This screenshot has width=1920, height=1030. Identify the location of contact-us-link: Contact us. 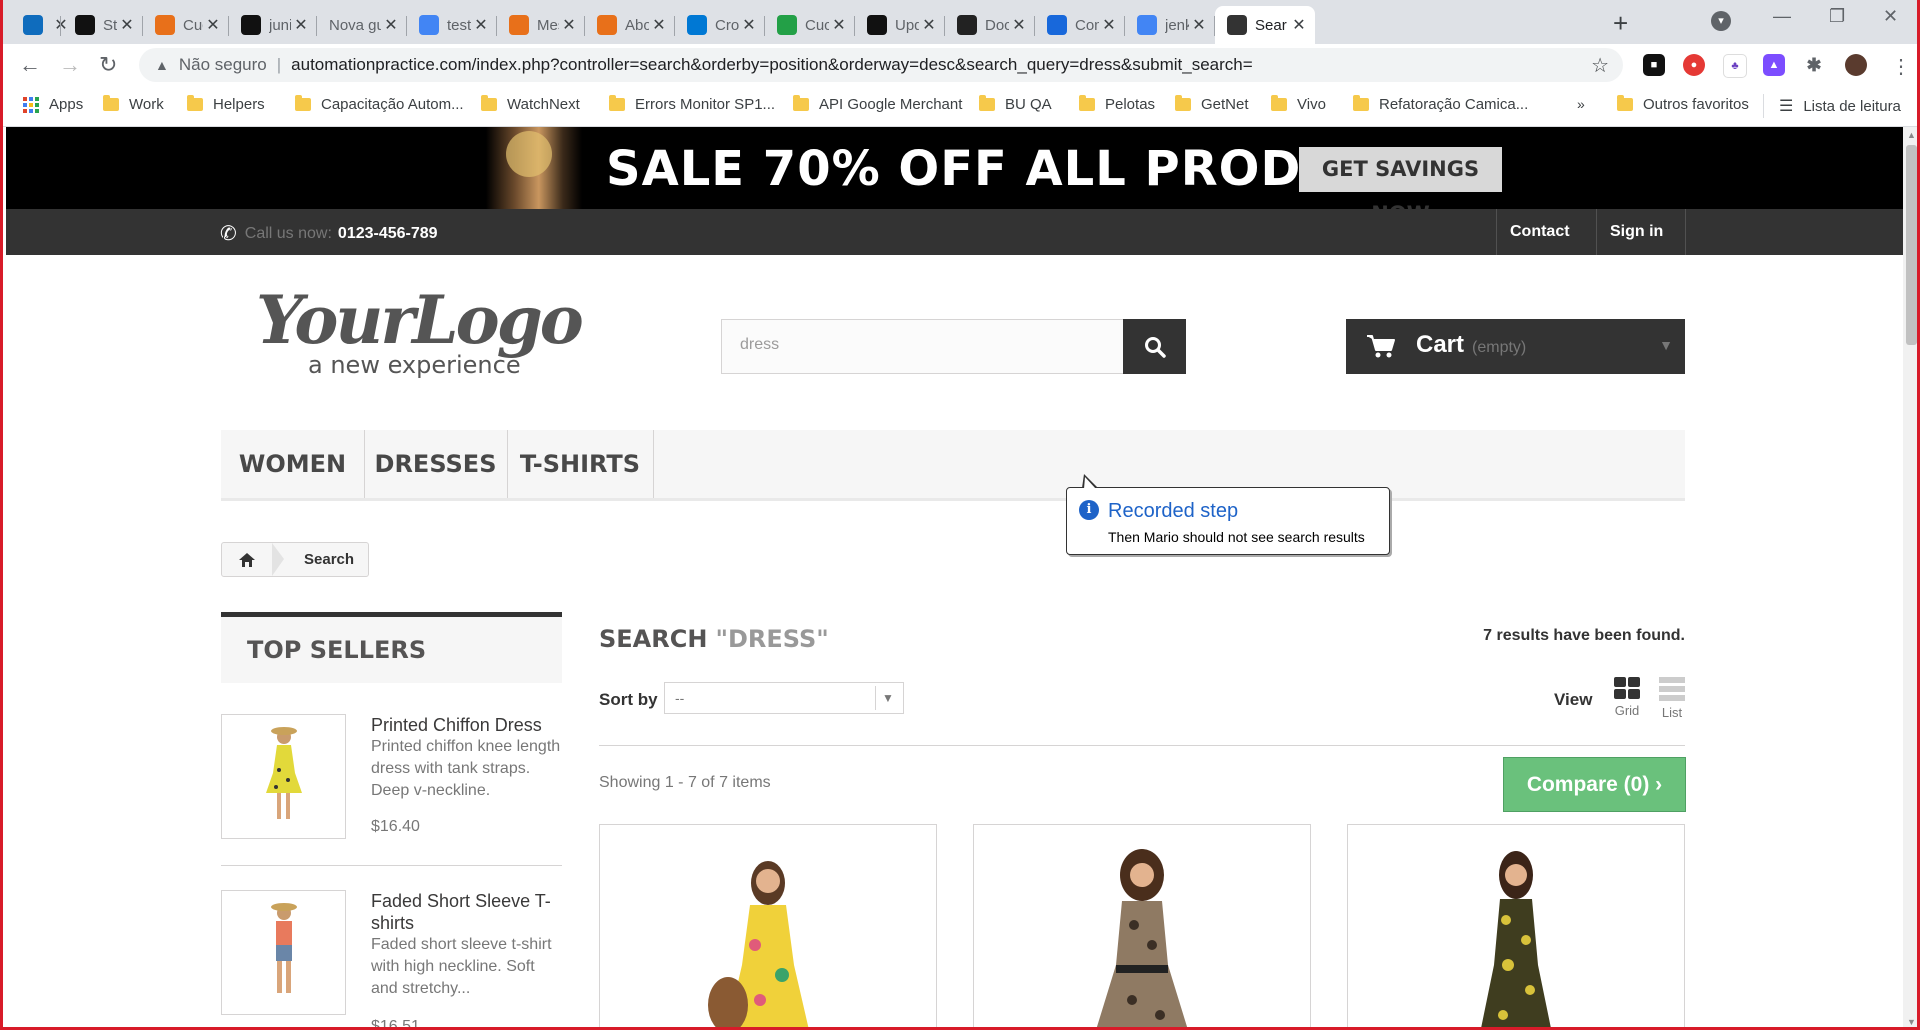
(1546, 247).